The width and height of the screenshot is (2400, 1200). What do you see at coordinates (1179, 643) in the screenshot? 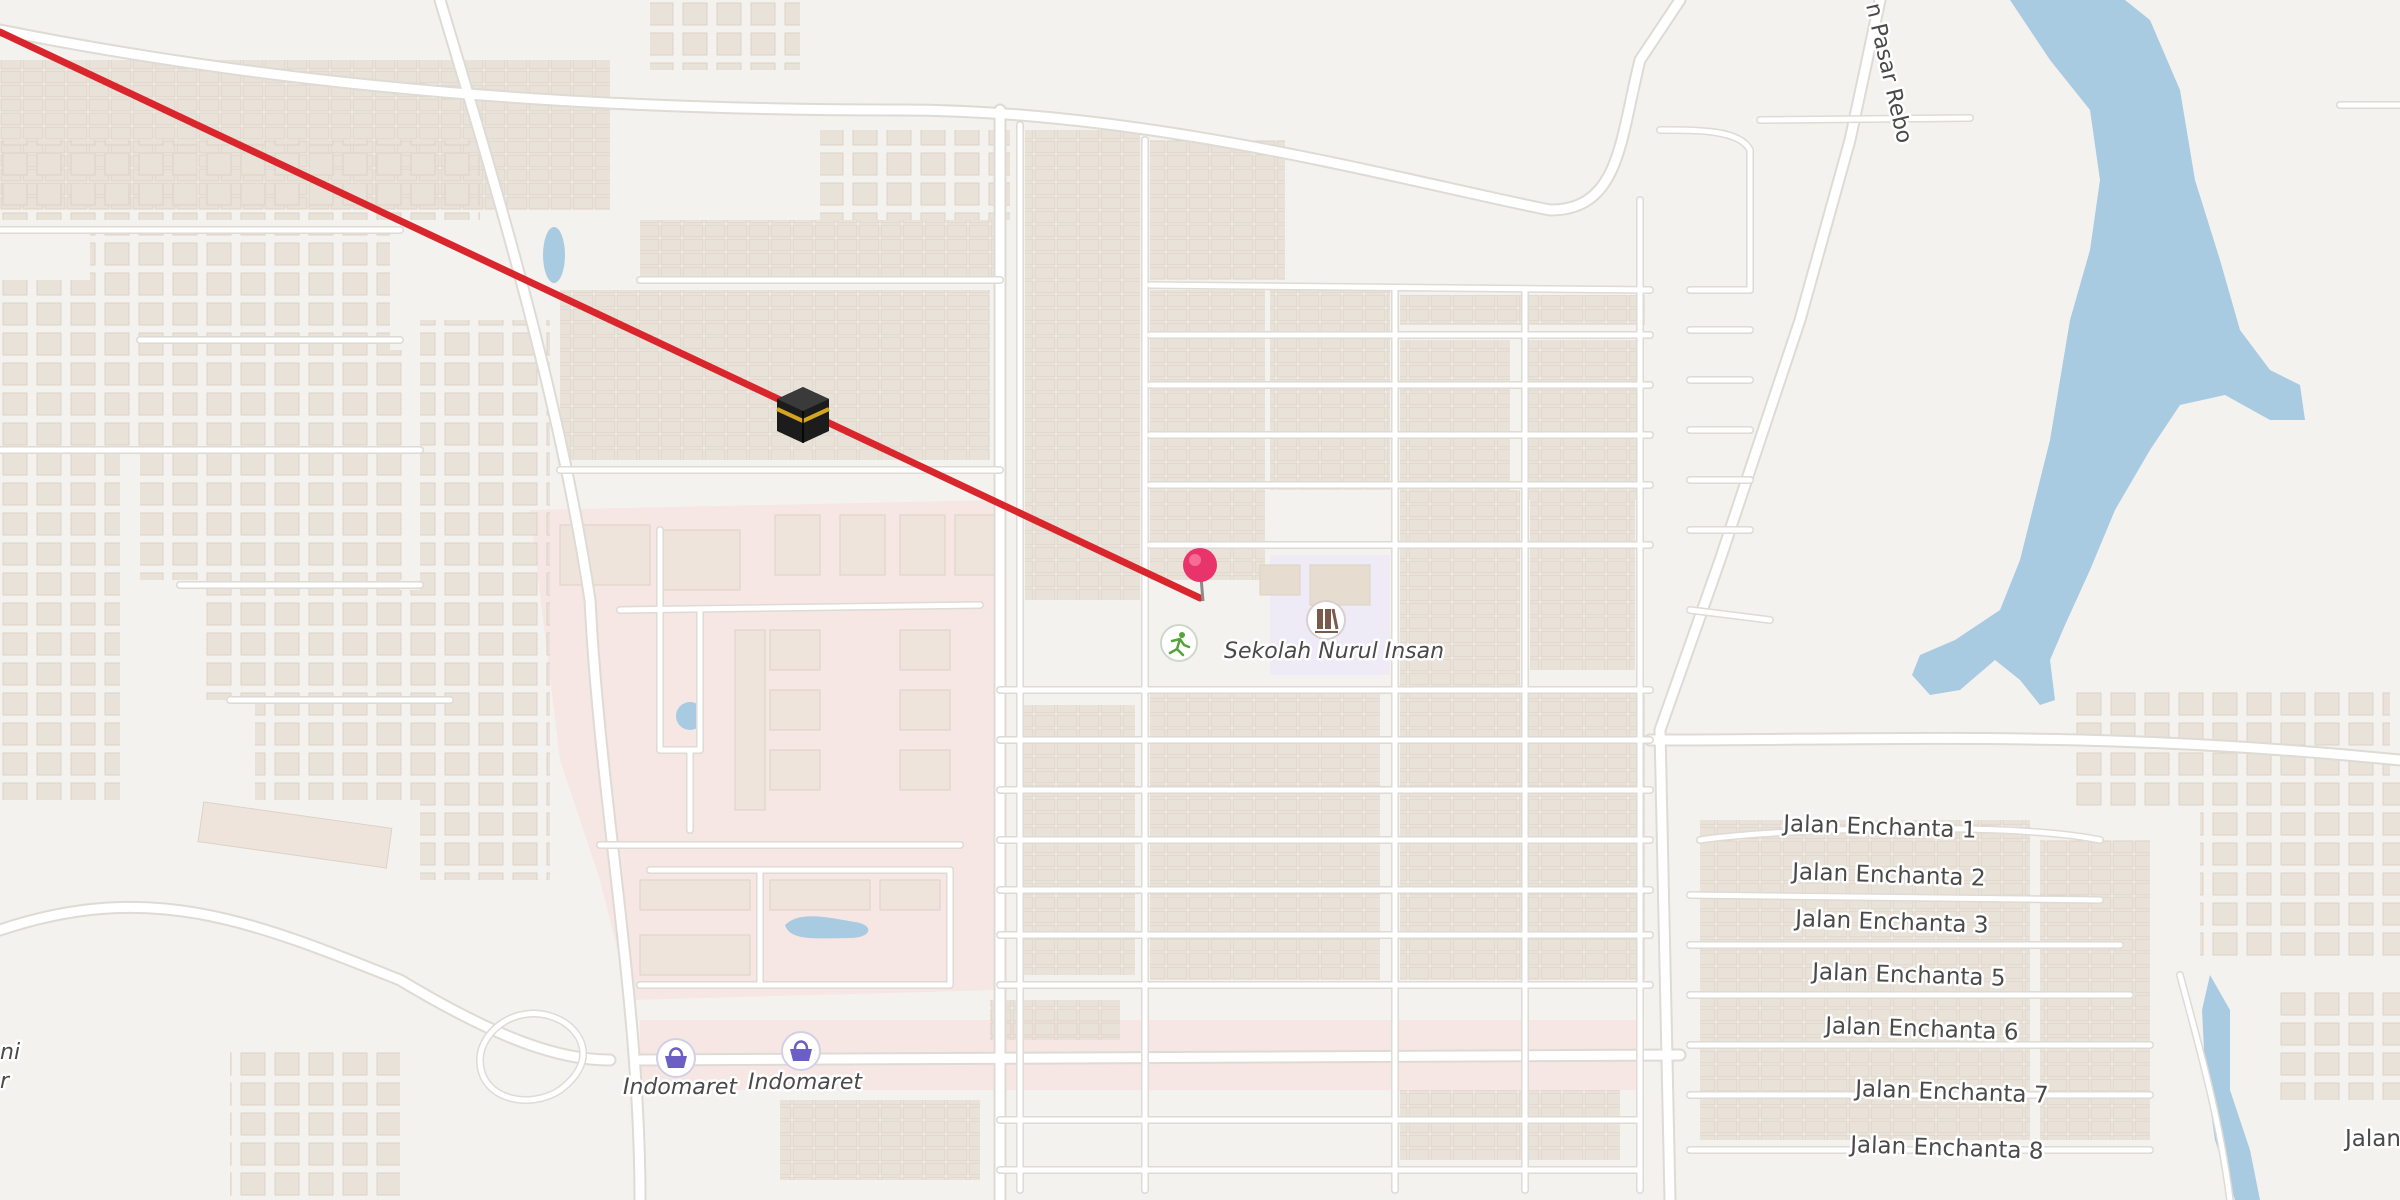
I see `sports-icon` at bounding box center [1179, 643].